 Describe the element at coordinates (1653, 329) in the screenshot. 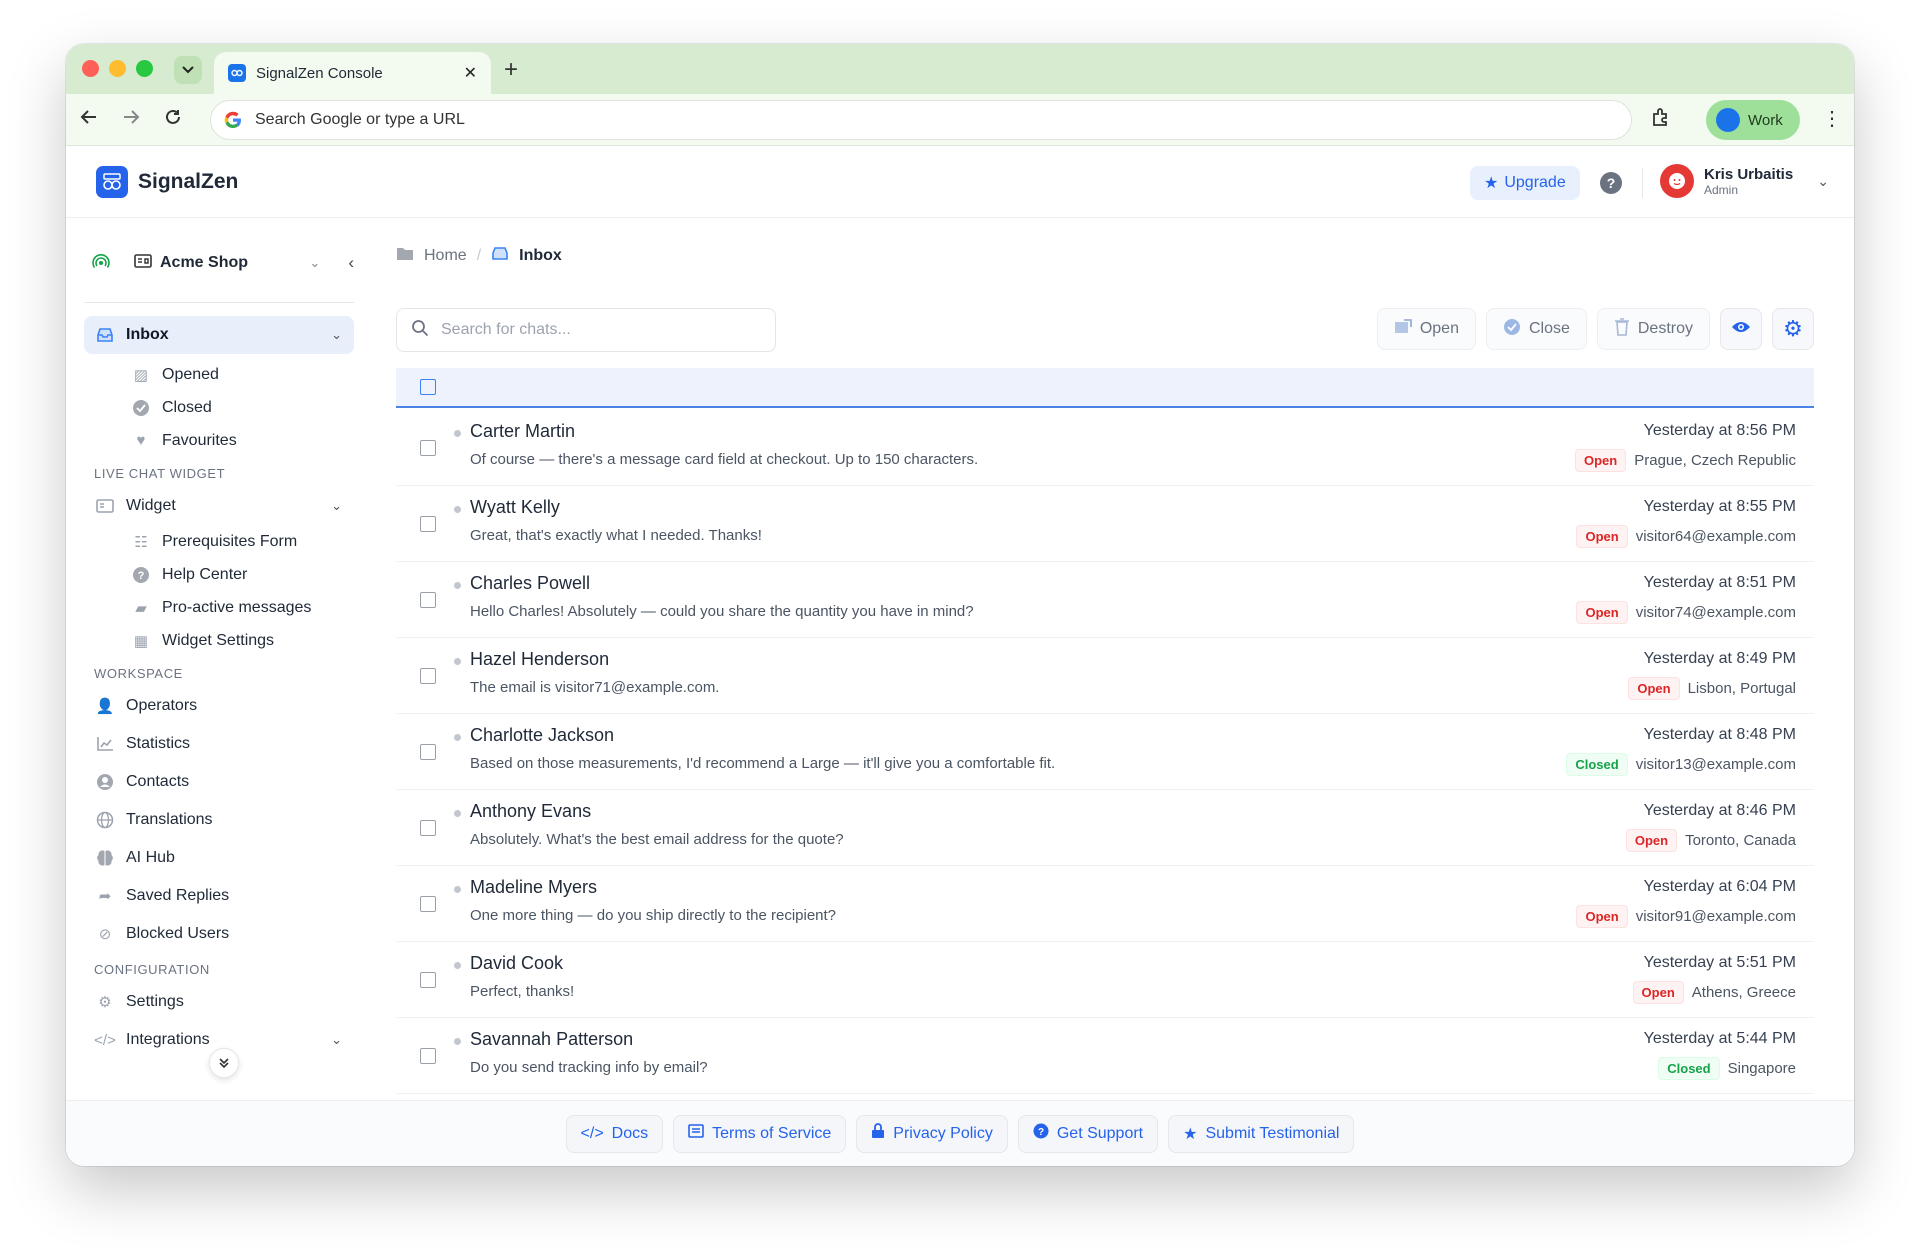

I see `destroy-button: Destroy` at that location.